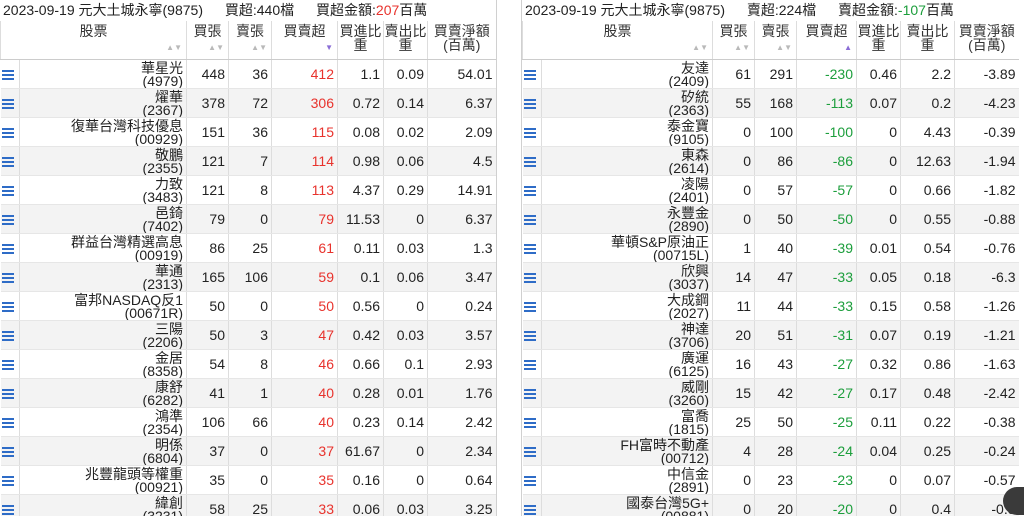 Image resolution: width=1024 pixels, height=516 pixels. Describe the element at coordinates (627, 190) in the screenshot. I see `stock-cell: 凌陽 (2401)` at that location.